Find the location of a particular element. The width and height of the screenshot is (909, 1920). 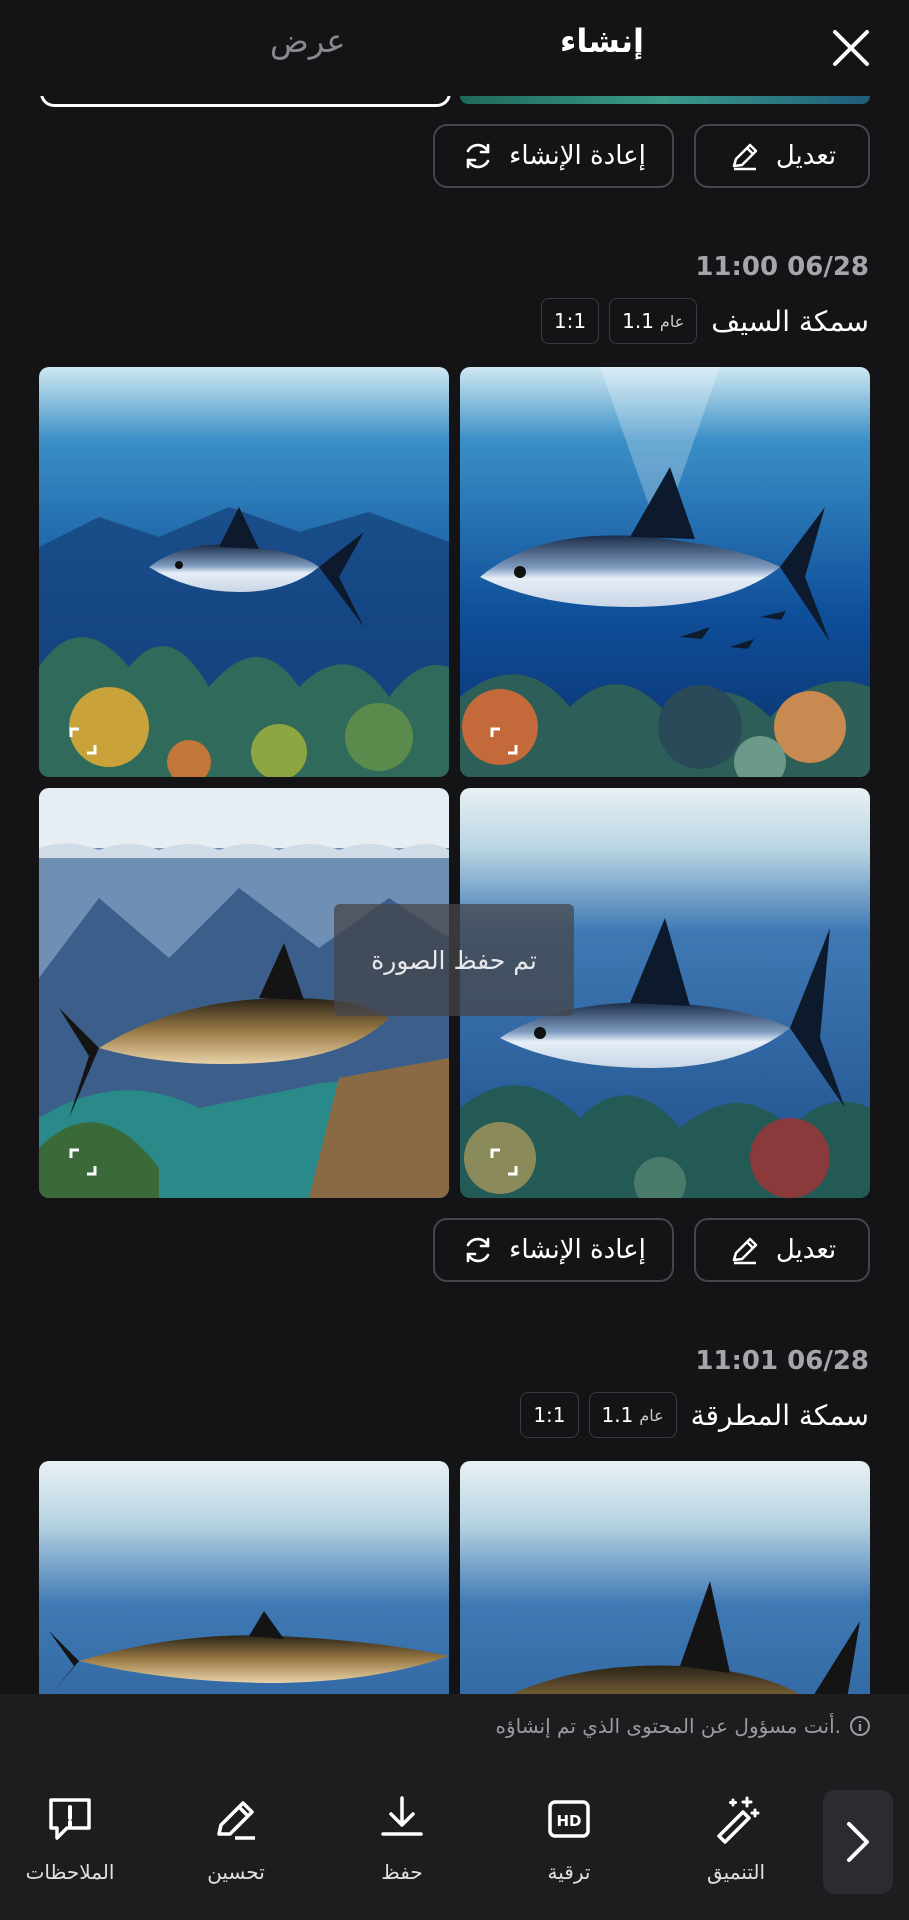

next-button is located at coordinates (858, 1842).